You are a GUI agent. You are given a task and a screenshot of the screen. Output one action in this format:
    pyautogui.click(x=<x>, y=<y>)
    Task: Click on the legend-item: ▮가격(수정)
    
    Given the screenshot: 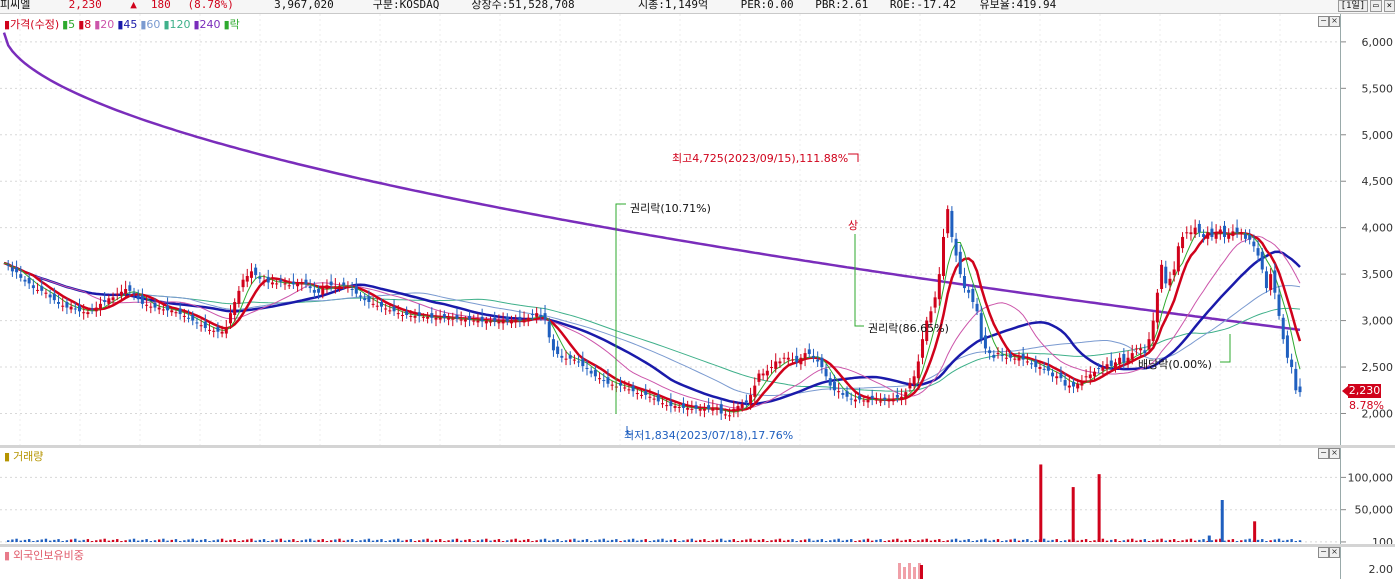 What is the action you would take?
    pyautogui.click(x=31, y=24)
    